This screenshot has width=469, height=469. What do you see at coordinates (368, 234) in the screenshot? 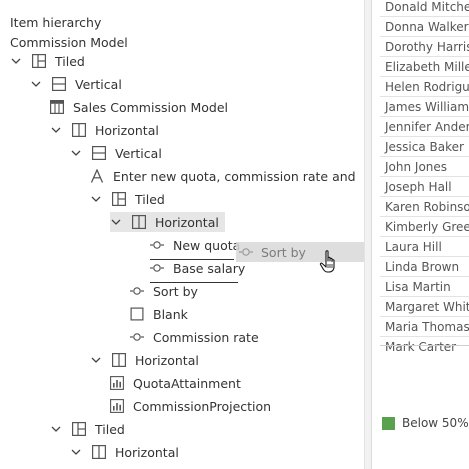
I see `panel-resize-handle` at bounding box center [368, 234].